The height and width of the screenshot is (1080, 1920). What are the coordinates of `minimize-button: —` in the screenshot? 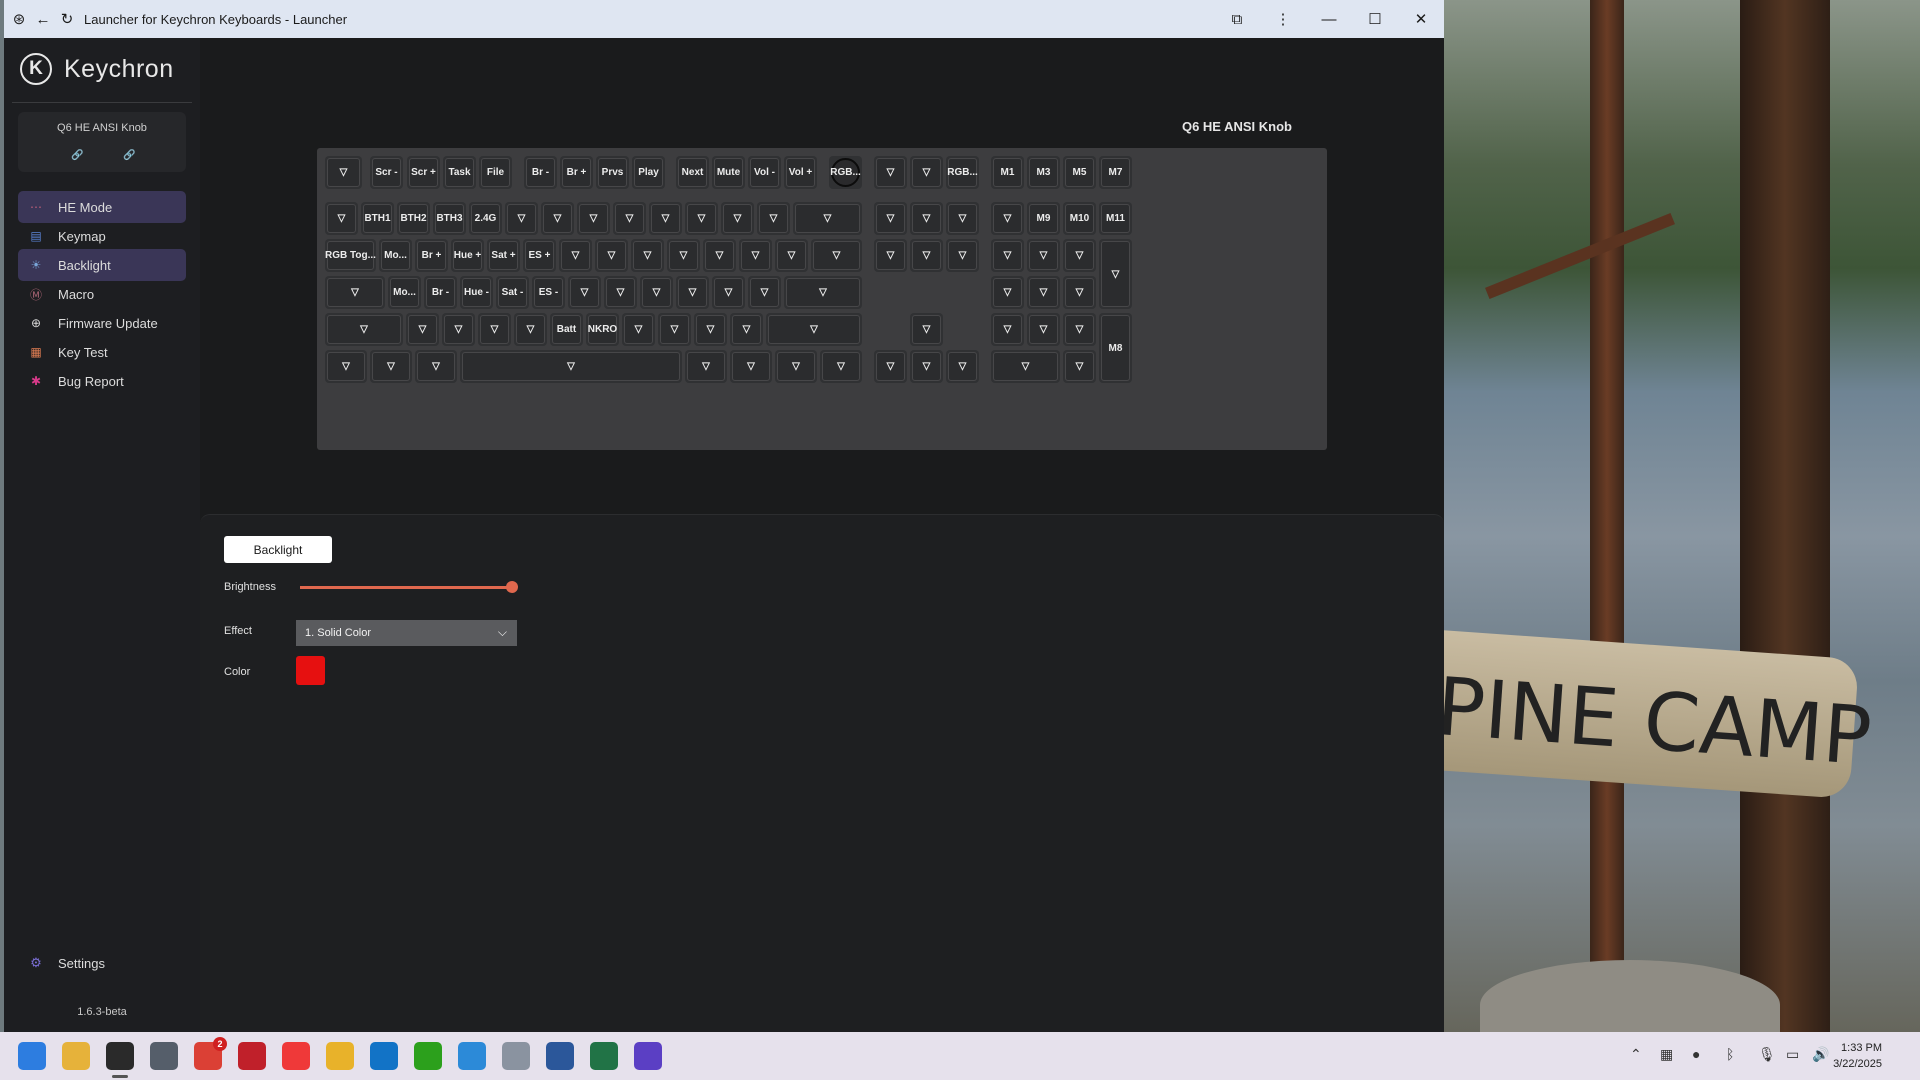 It's located at (1329, 19).